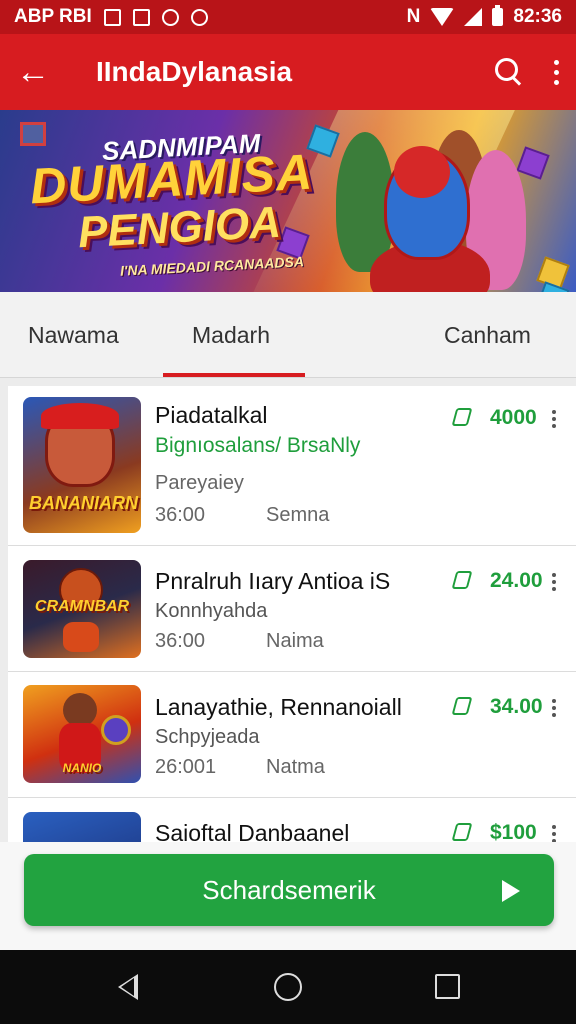 The image size is (576, 1024). I want to click on item-name: Piadatalkal, so click(211, 415).